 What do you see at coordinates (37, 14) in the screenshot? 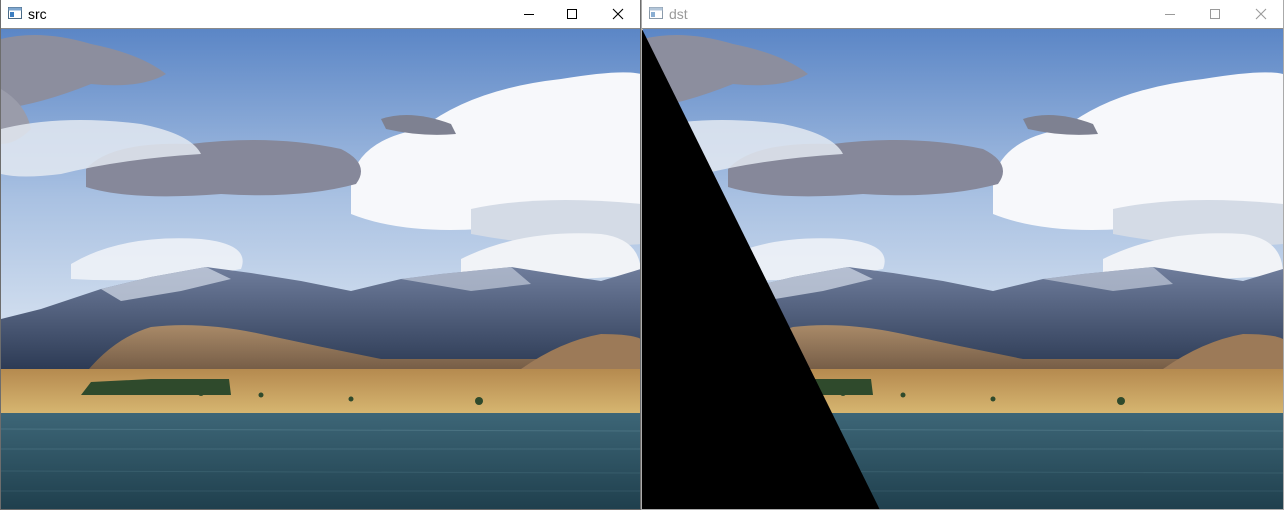
I see `window-title: src` at bounding box center [37, 14].